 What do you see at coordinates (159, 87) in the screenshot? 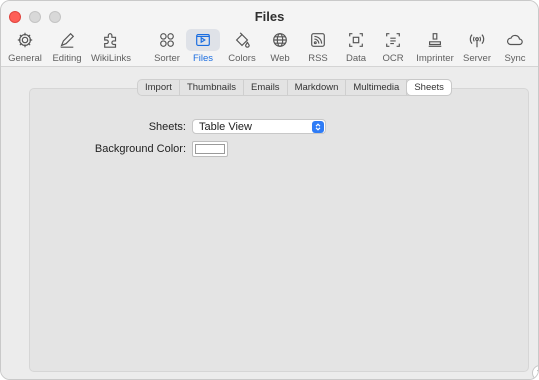
I see `tab-import: Import` at bounding box center [159, 87].